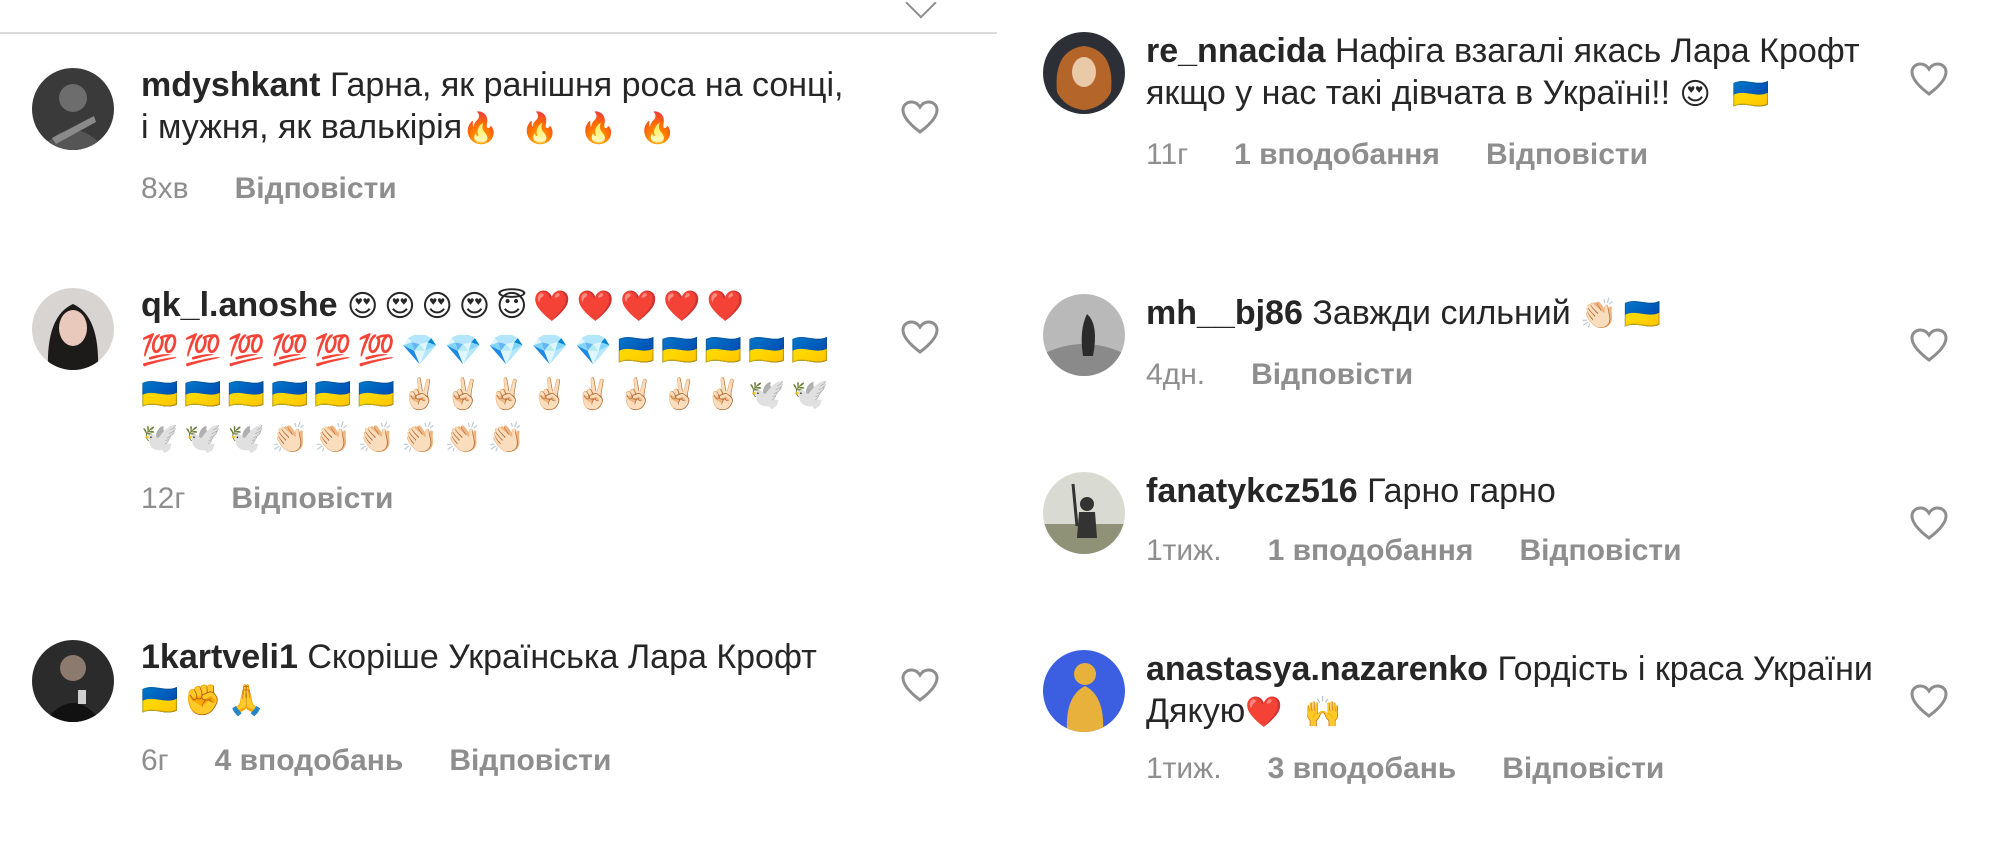 The width and height of the screenshot is (2000, 846). What do you see at coordinates (206, 700) in the screenshot?
I see `comment-emoji: 🇺🇦✊🙏` at bounding box center [206, 700].